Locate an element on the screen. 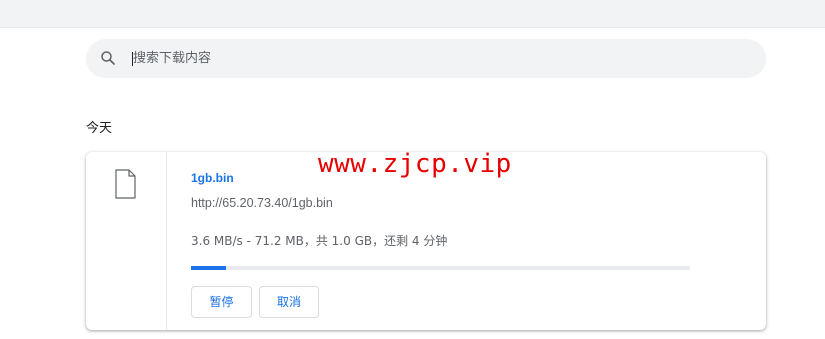 This screenshot has width=825, height=339. search-input is located at coordinates (433, 58).